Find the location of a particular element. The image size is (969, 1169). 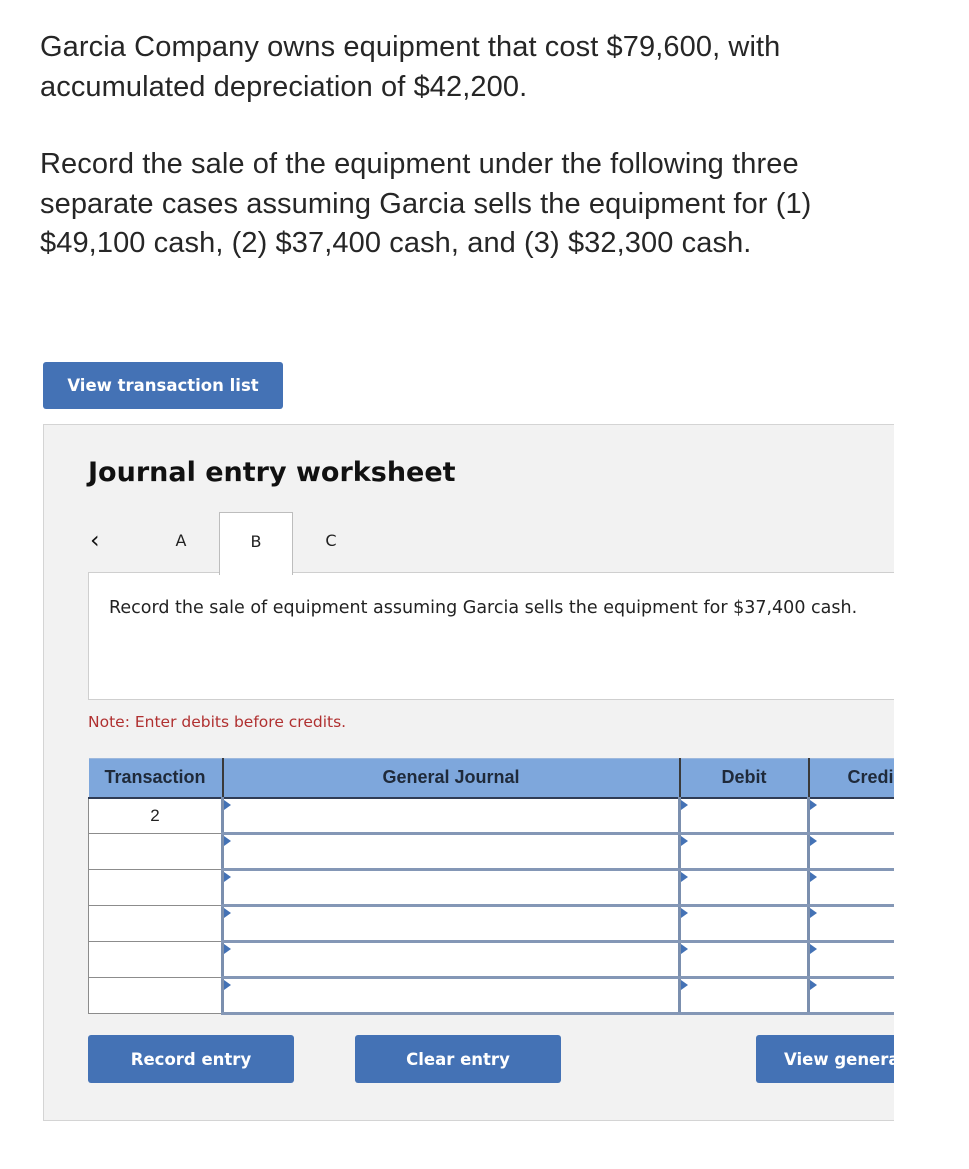

tab-a: A is located at coordinates (181, 543).